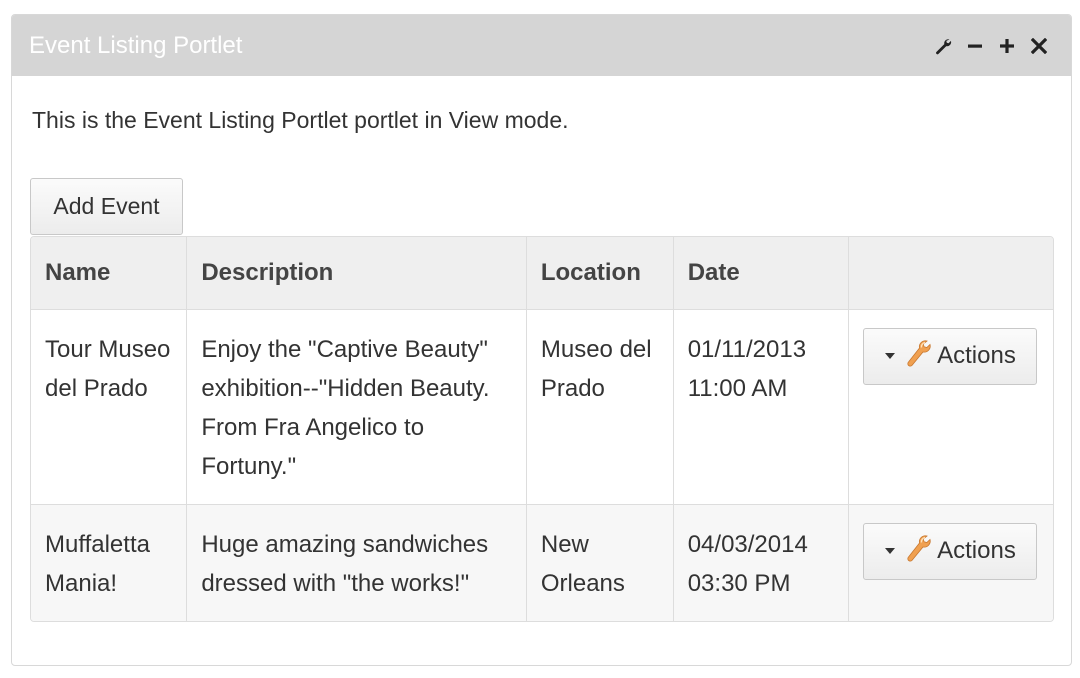 This screenshot has height=678, width=1080. What do you see at coordinates (760, 562) in the screenshot?
I see `event-date-cell: 04/03/2014 03:30 PM` at bounding box center [760, 562].